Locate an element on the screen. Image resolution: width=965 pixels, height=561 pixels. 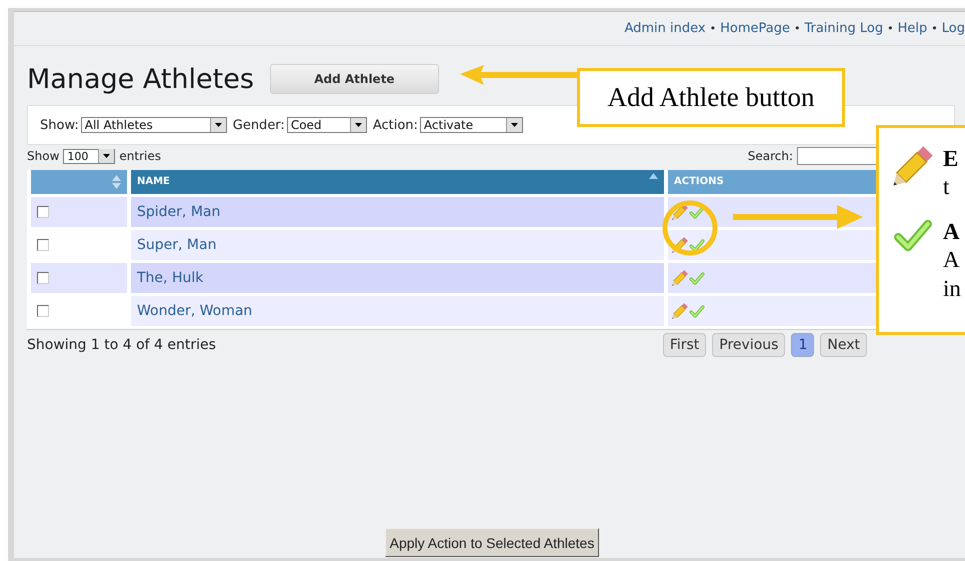
search-label: Search: is located at coordinates (770, 156).